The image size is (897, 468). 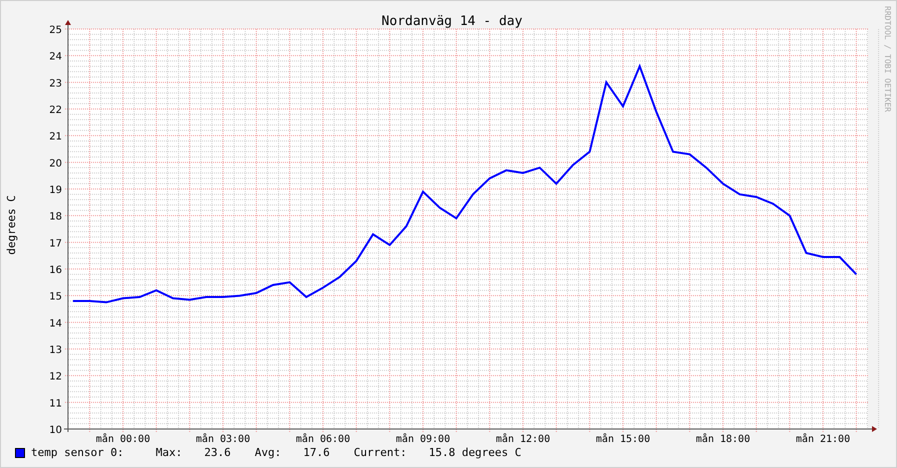 What do you see at coordinates (55, 270) in the screenshot?
I see `y-tick-label: 16` at bounding box center [55, 270].